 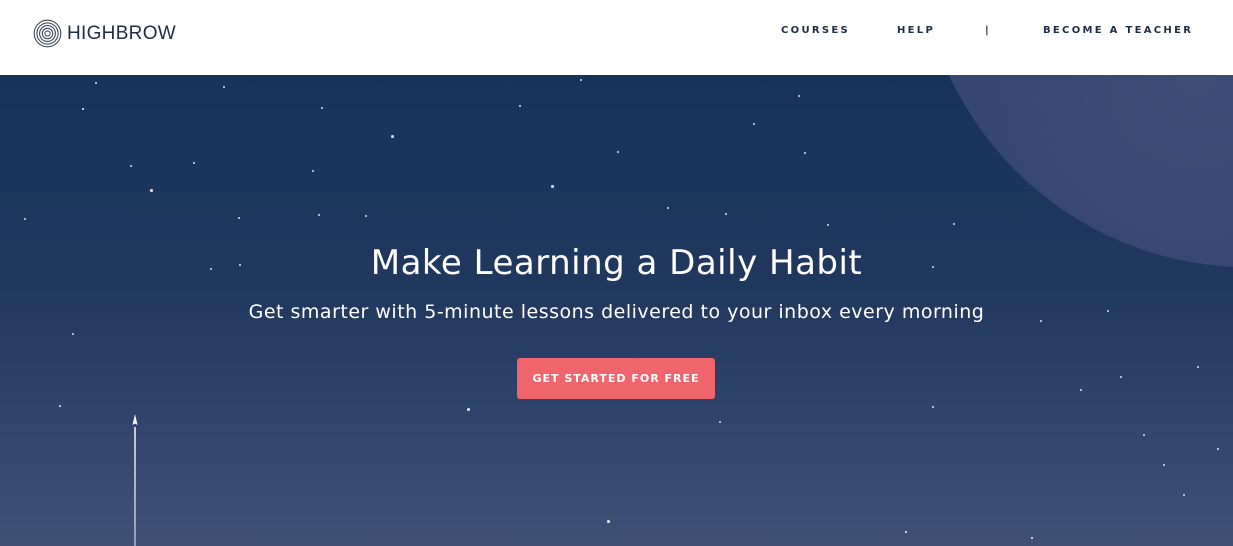 I want to click on site-header: HIGHBROW COURSES HELP | BECOME A TEACHER, so click(x=616, y=37).